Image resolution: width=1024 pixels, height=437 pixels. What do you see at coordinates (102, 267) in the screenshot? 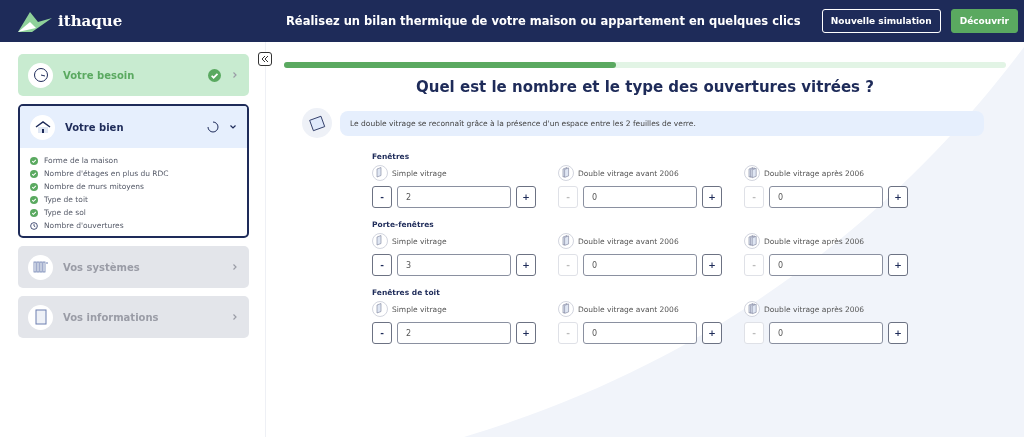
I see `step-label: Vos systèmes` at bounding box center [102, 267].